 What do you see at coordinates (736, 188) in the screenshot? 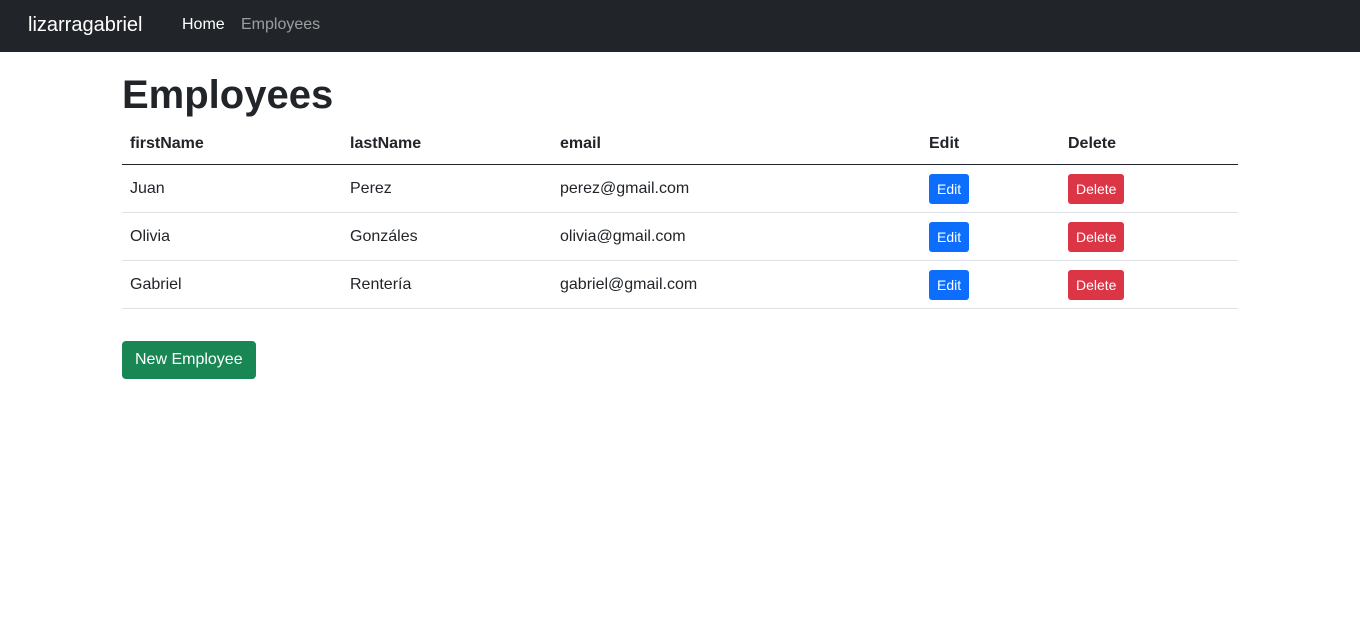
I see `cell-email: perez@gmail.com` at bounding box center [736, 188].